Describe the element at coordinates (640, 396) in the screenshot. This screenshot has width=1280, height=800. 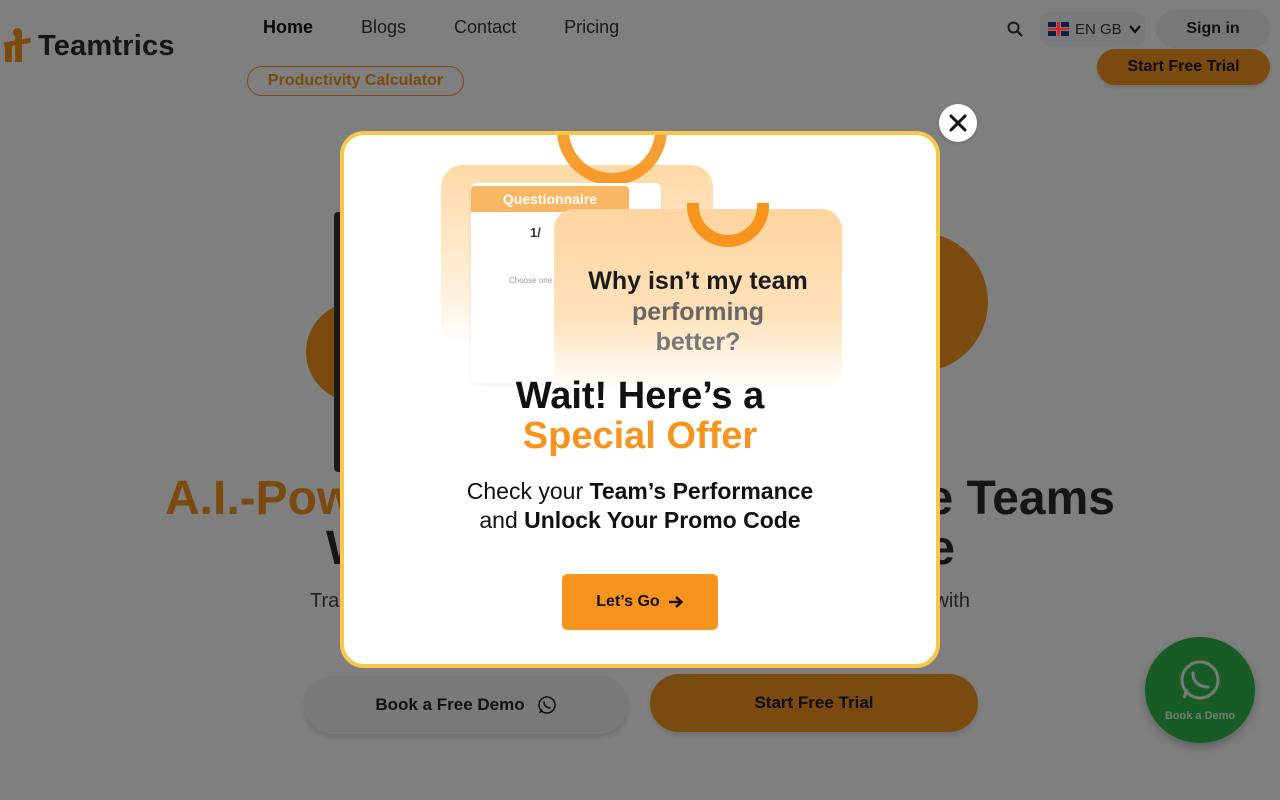
I see `modal-title: Wait! Here’s a` at that location.